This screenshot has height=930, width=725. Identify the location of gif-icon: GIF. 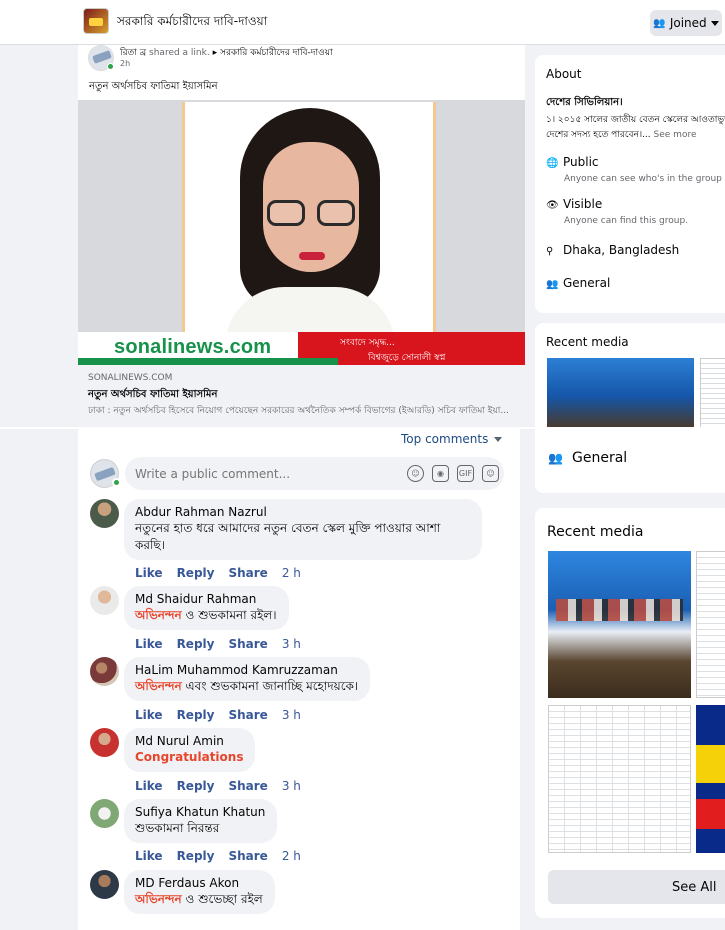
(465, 473).